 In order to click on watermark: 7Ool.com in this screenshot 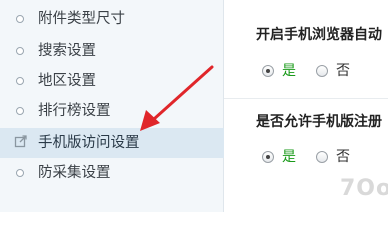, I will do `click(364, 188)`.